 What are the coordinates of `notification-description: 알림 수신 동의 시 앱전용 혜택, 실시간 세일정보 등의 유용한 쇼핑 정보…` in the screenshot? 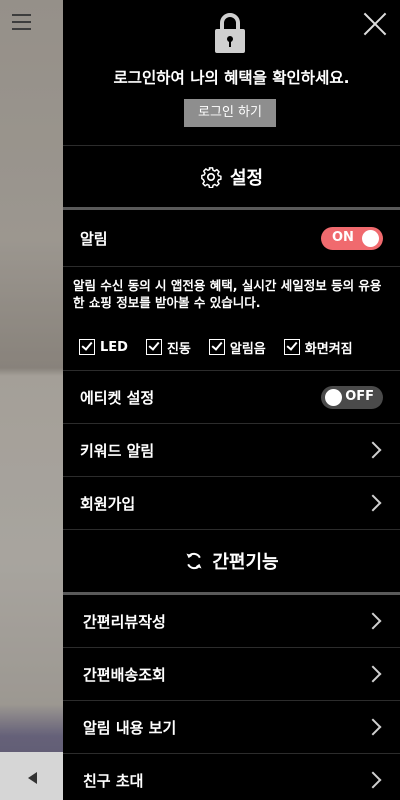 It's located at (227, 294).